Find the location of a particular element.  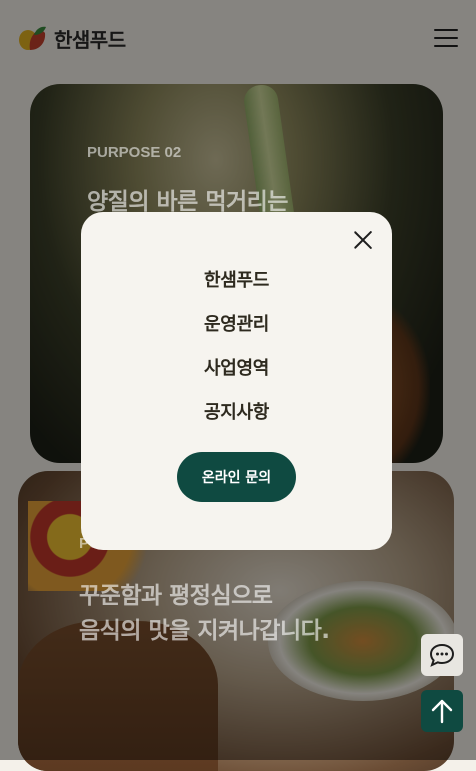

arrow-up-icon is located at coordinates (442, 711).